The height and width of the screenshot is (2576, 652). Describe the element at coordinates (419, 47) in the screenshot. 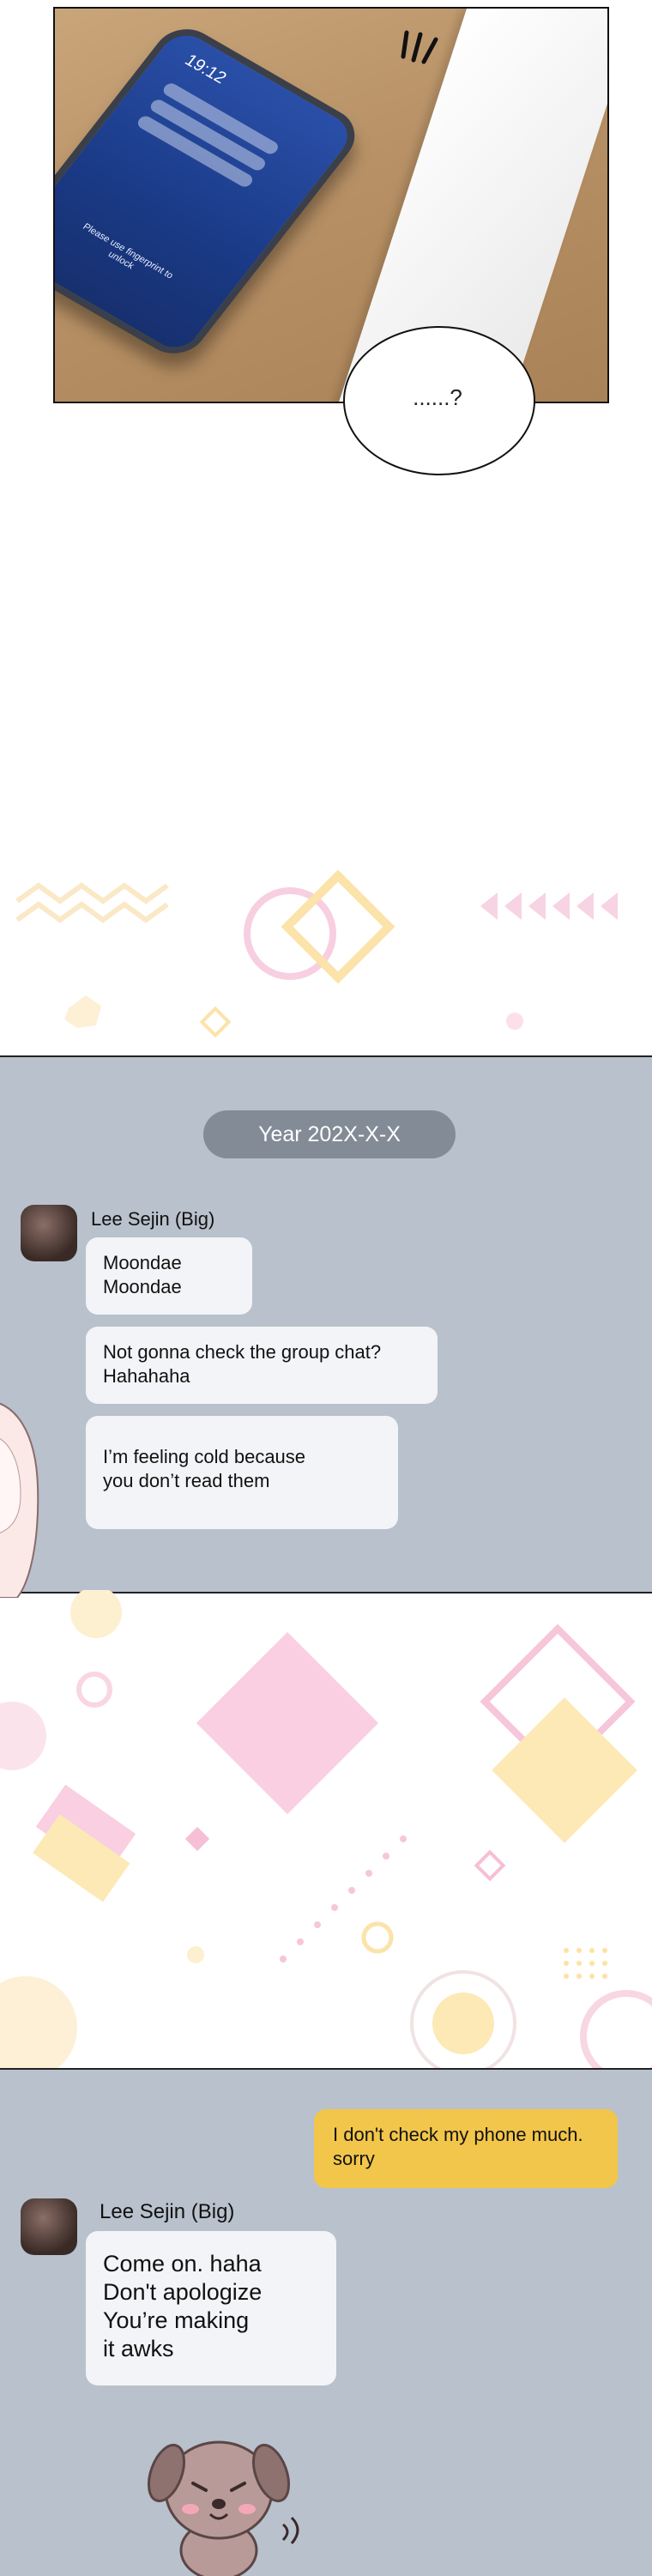

I see `vibration-lines-icon` at that location.